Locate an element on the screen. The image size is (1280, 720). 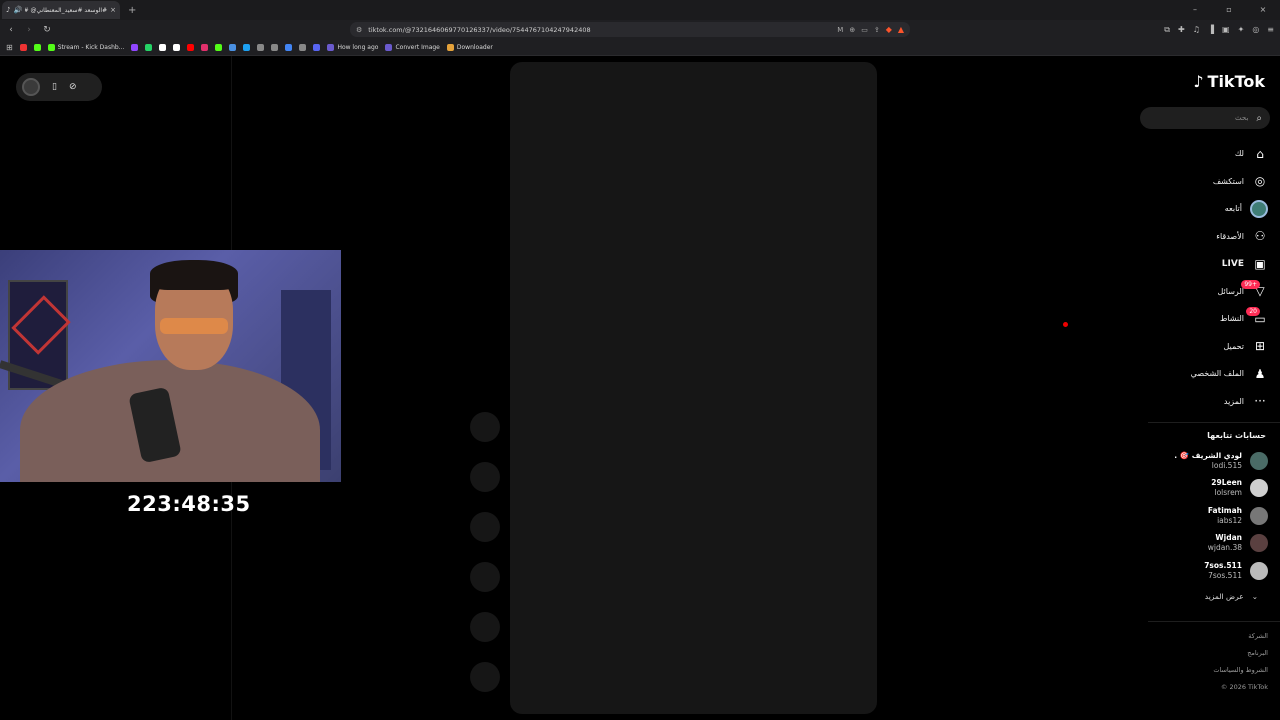
speaker-icon: 🔊 is located at coordinates (17, 10).